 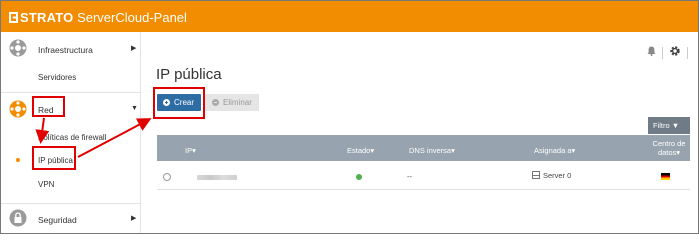 I want to click on annotation-arrows, so click(x=93, y=137).